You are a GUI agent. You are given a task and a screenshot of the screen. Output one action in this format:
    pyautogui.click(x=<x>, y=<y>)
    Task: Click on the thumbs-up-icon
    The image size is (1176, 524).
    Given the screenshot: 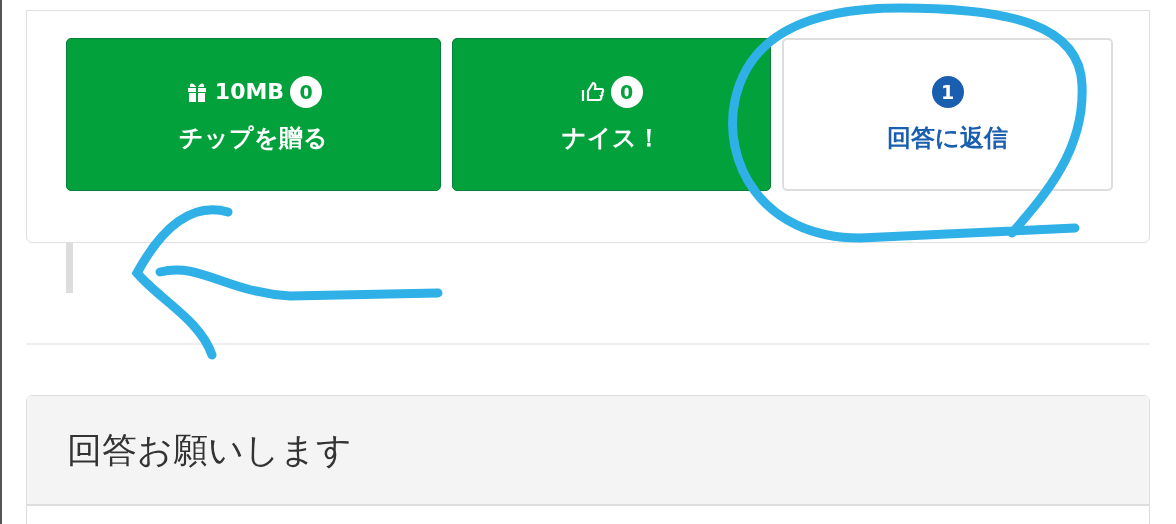 What is the action you would take?
    pyautogui.click(x=592, y=91)
    